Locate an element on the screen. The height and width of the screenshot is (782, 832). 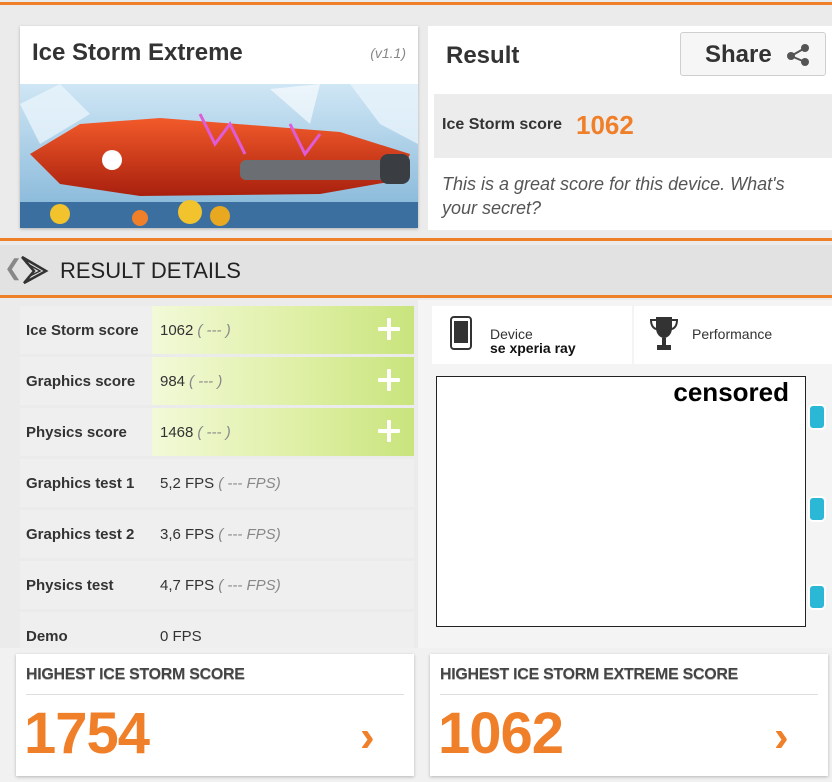
table-row: Physics score 1468( --- ) is located at coordinates (217, 432).